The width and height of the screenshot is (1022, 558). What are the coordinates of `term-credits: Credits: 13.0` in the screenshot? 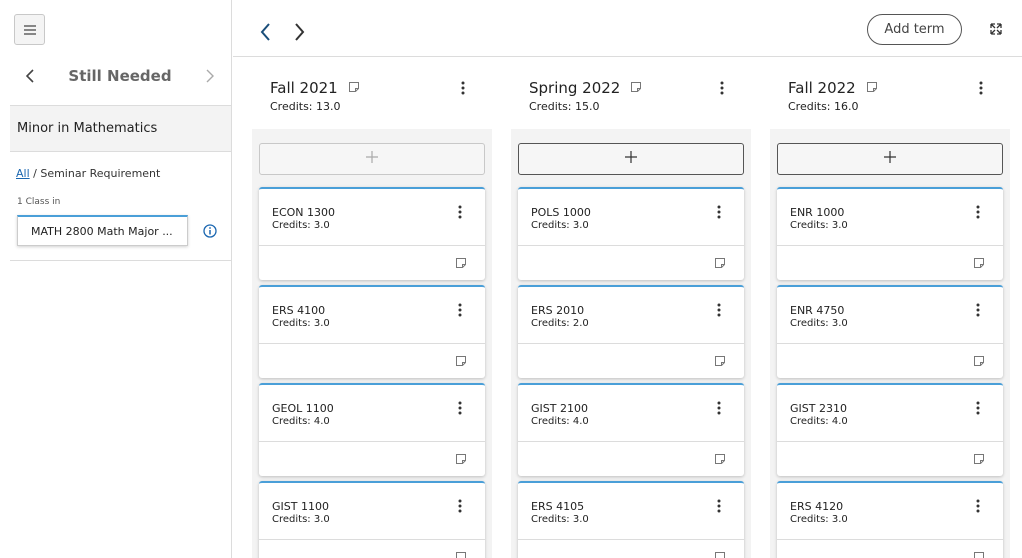 It's located at (305, 106).